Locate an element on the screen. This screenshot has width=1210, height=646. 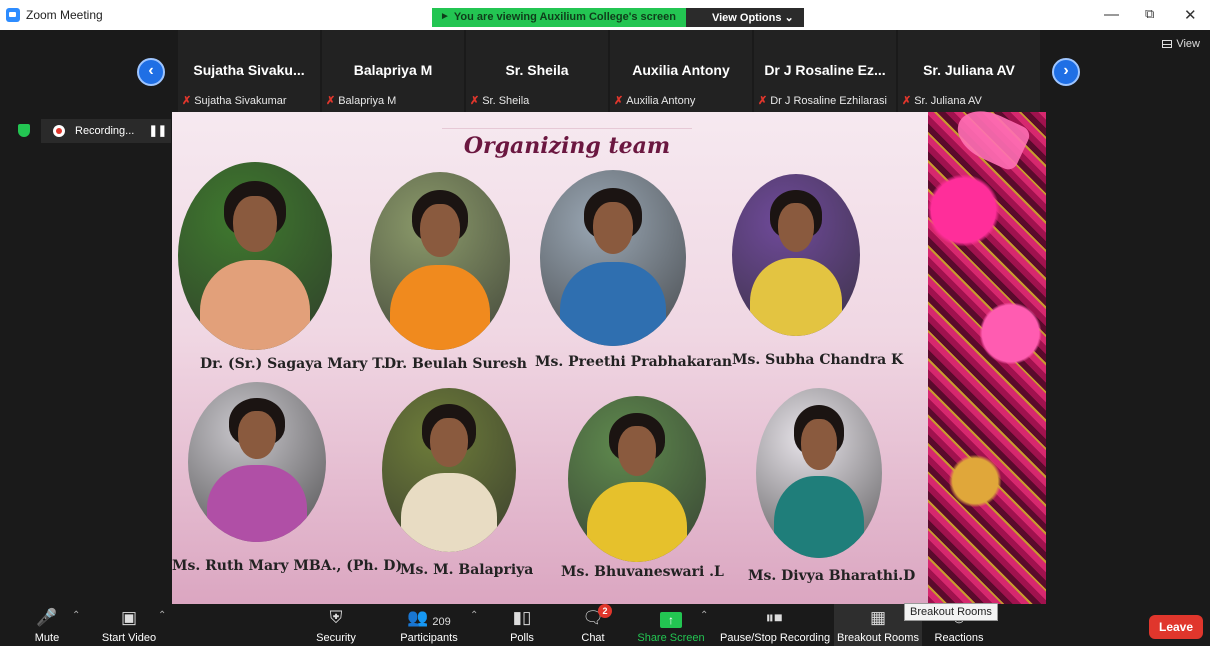
video-options-caret-icon: ⌃ is located at coordinates (162, 615).